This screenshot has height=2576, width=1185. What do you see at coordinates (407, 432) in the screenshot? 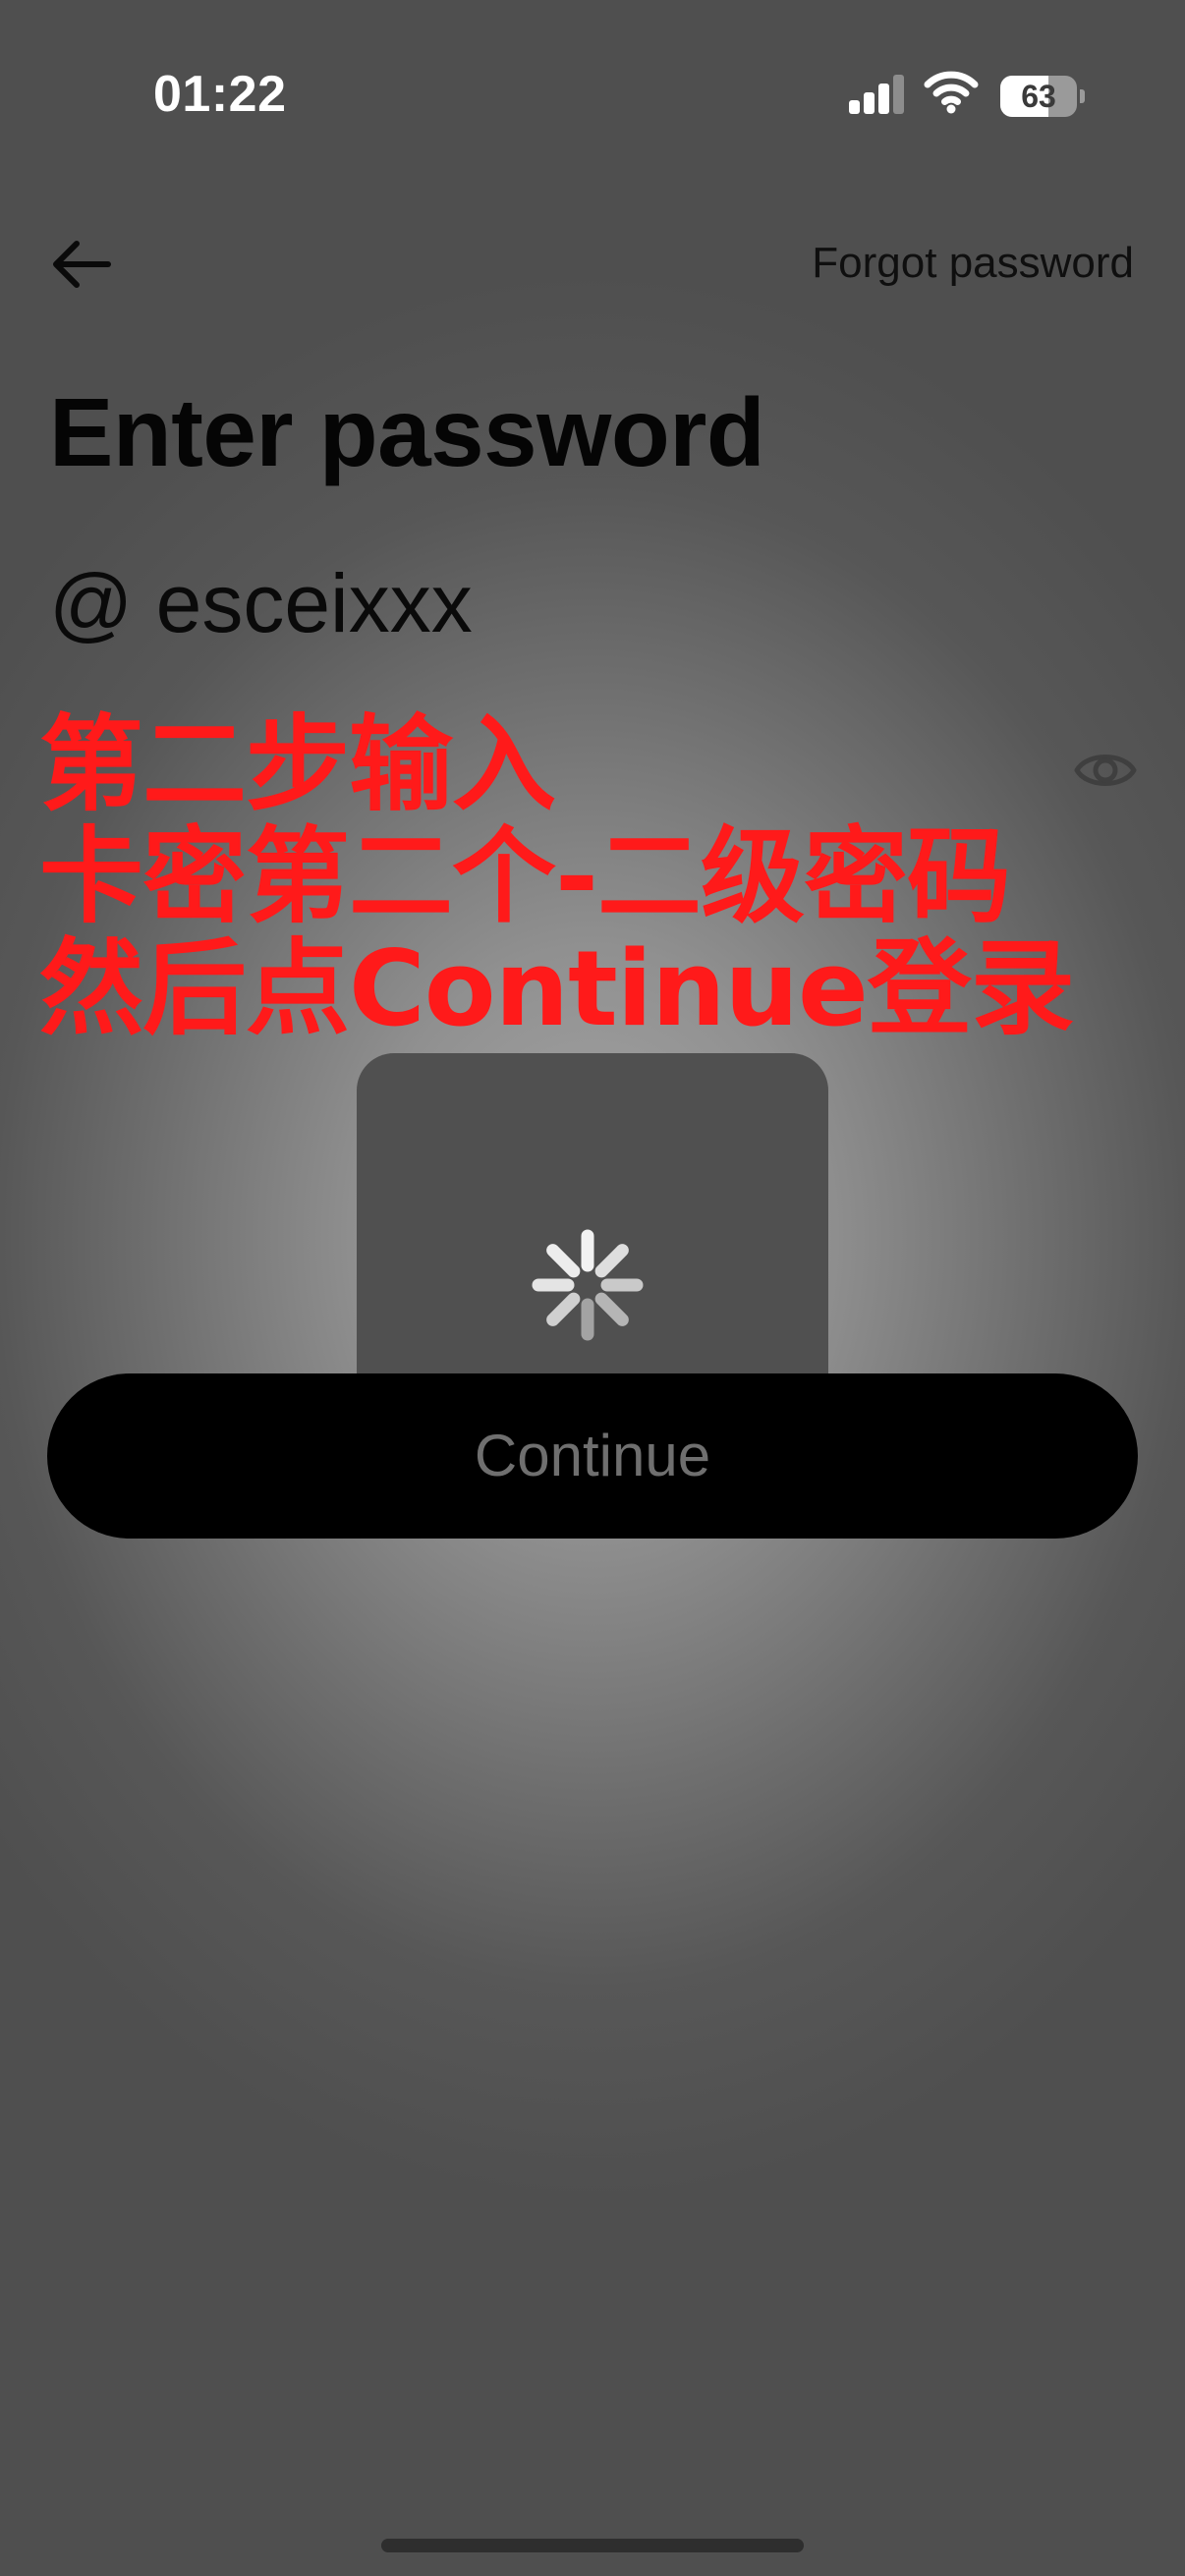
I see `page-title: Enter password` at bounding box center [407, 432].